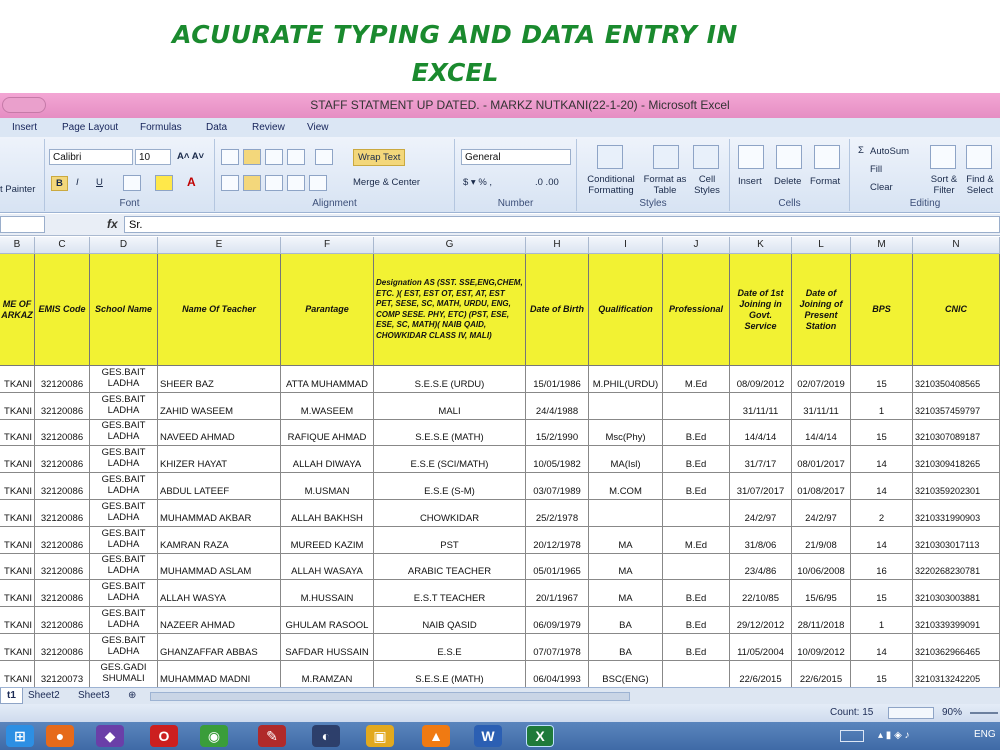 This screenshot has height=750, width=1000. Describe the element at coordinates (488, 736) in the screenshot. I see `word-icon: W` at that location.